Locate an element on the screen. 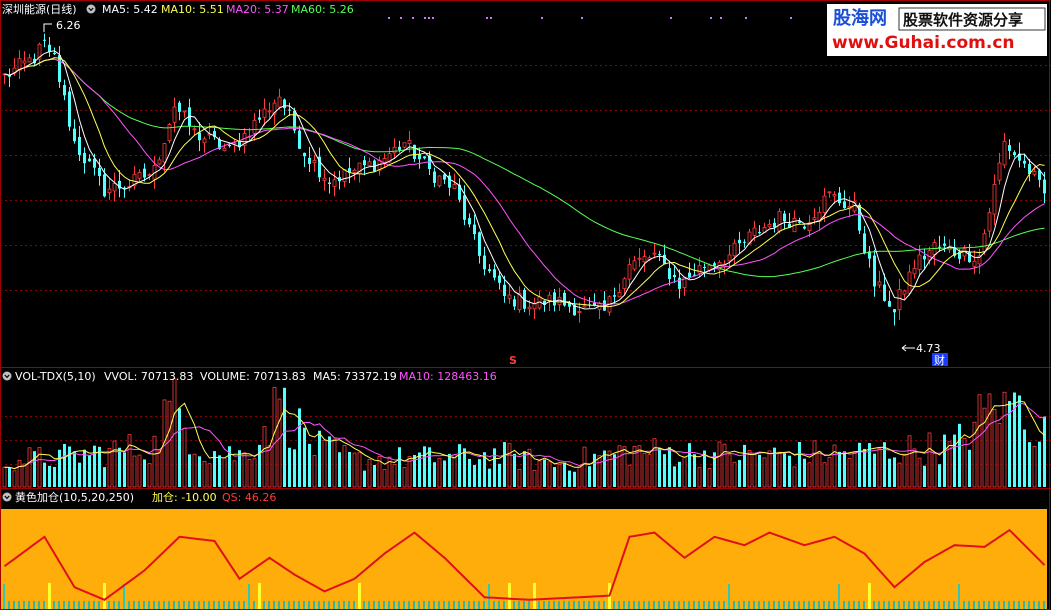 The image size is (1051, 610). indicator-settings-icon is located at coordinates (7, 497).